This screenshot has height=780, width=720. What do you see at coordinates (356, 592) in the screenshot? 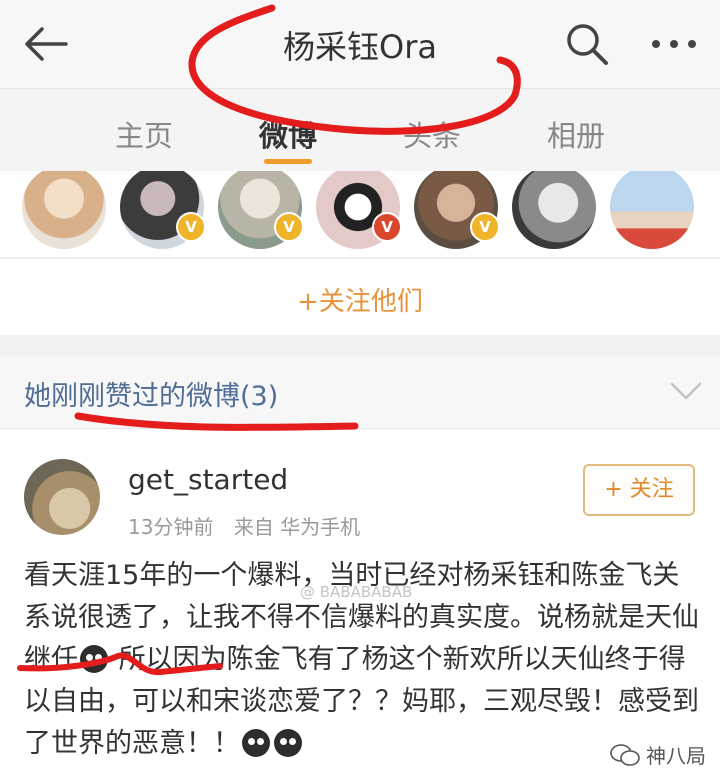
I see `weibo-watermark: @ BABABABAB` at bounding box center [356, 592].